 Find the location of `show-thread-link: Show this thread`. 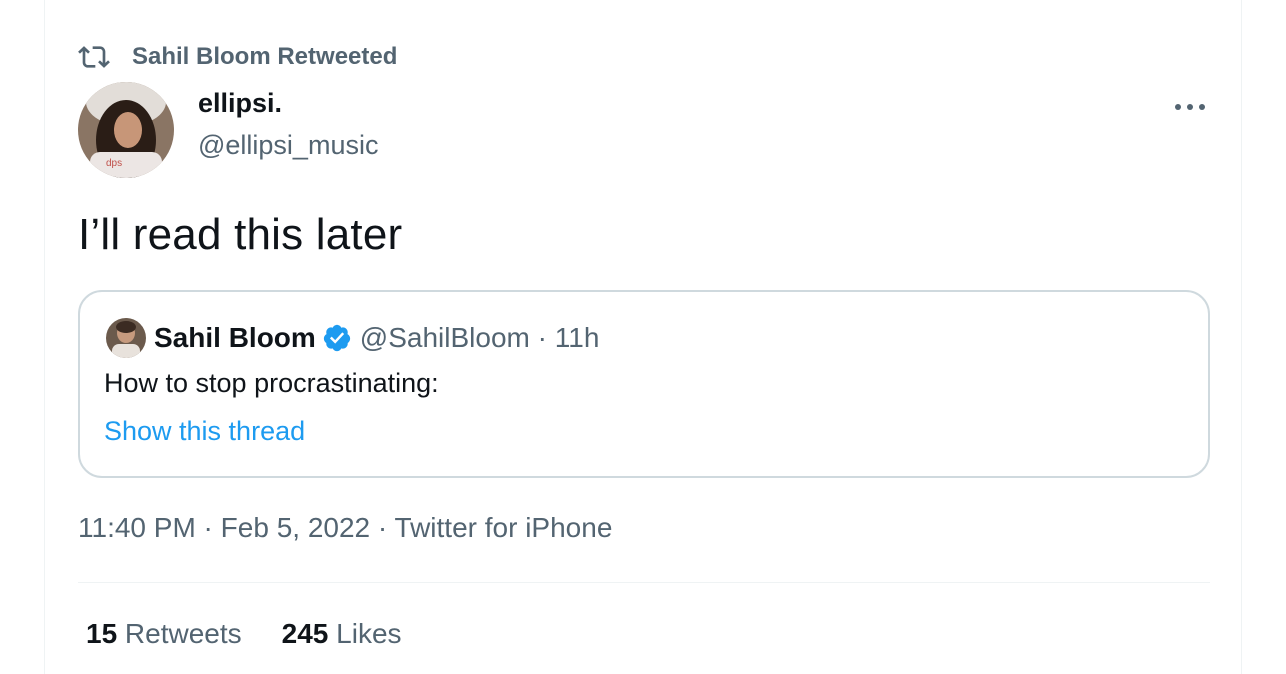

show-thread-link: Show this thread is located at coordinates (204, 431).